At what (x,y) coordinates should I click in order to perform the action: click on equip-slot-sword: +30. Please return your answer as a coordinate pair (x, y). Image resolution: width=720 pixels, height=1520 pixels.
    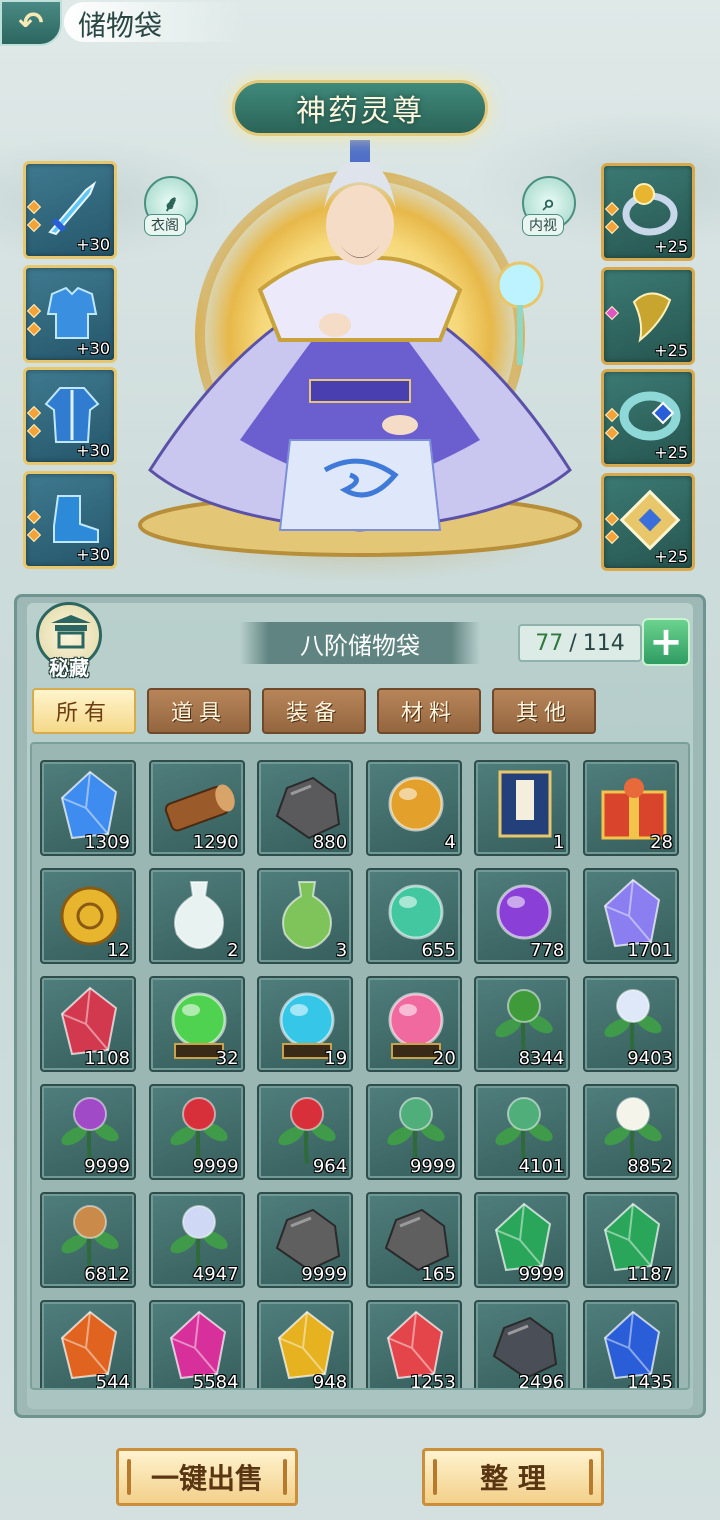
    Looking at the image, I should click on (70, 210).